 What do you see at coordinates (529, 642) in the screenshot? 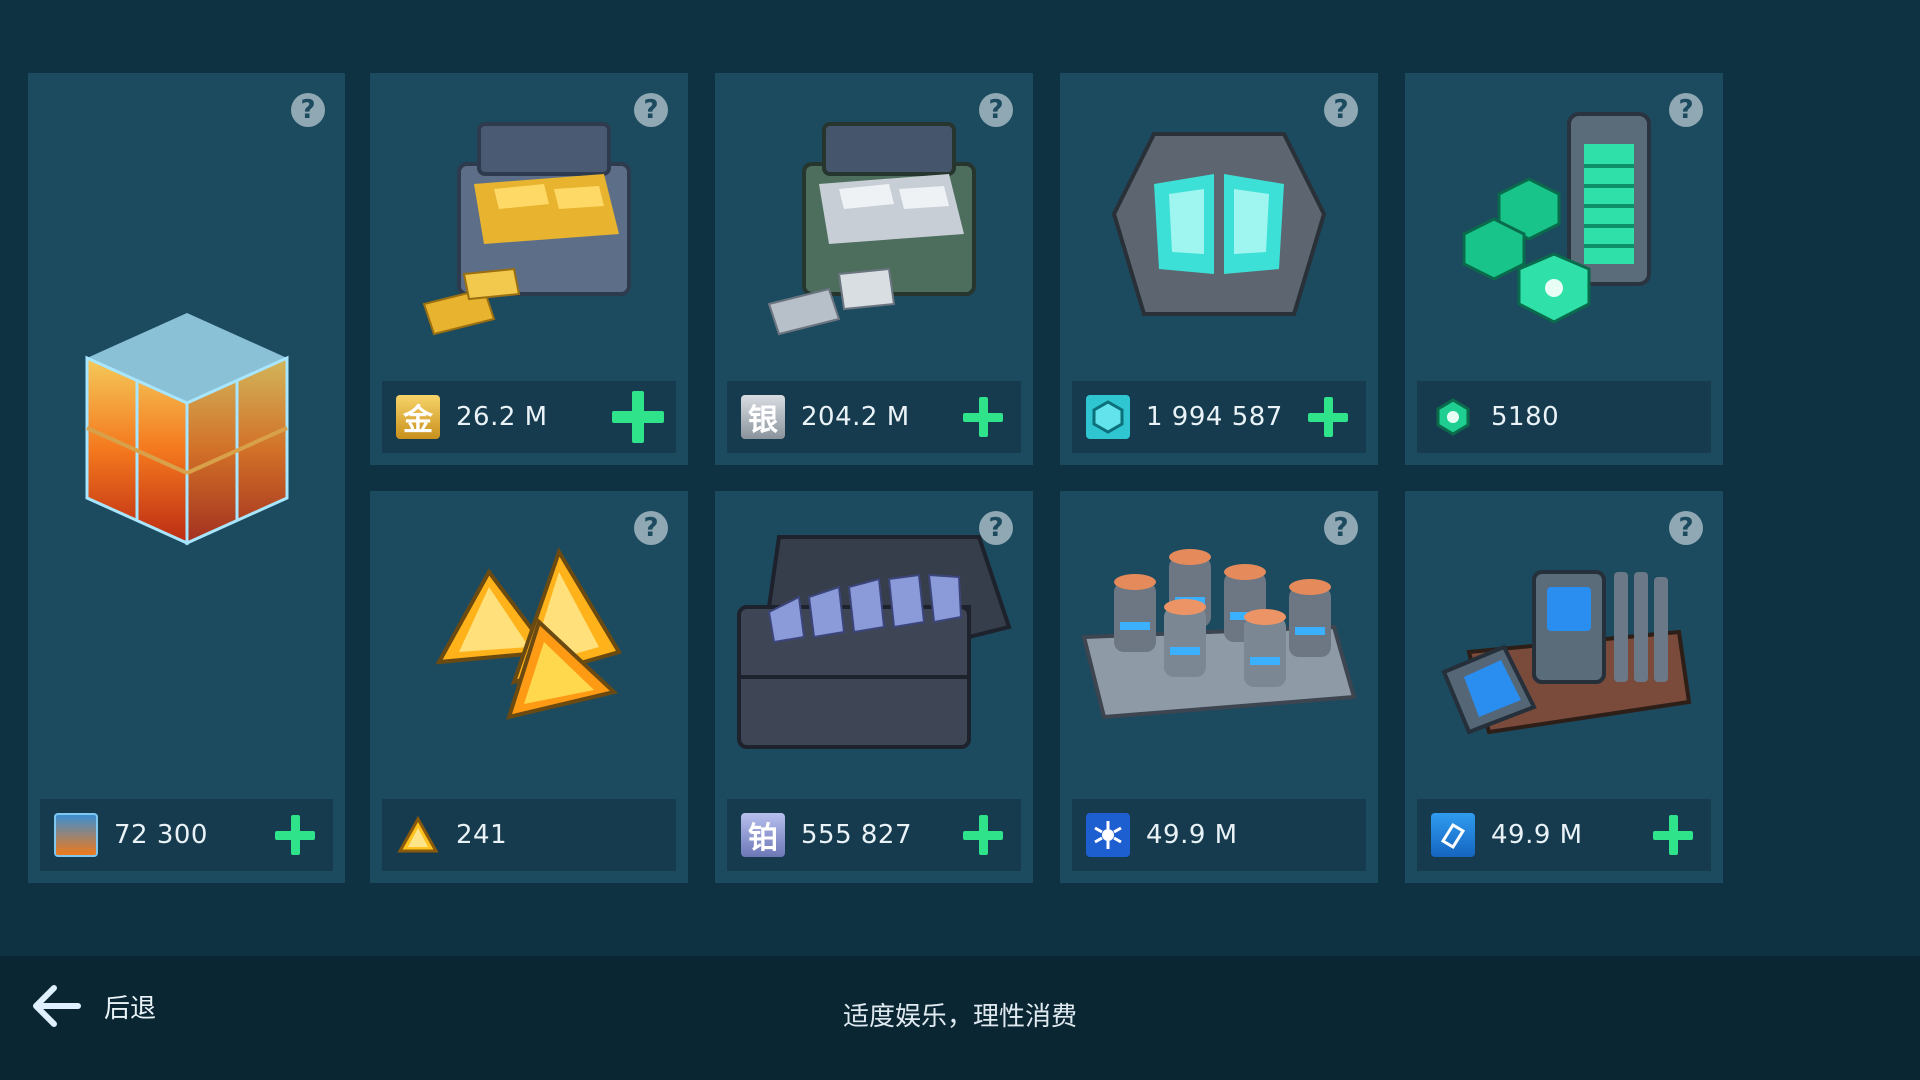
I see `triangle-shard-art` at bounding box center [529, 642].